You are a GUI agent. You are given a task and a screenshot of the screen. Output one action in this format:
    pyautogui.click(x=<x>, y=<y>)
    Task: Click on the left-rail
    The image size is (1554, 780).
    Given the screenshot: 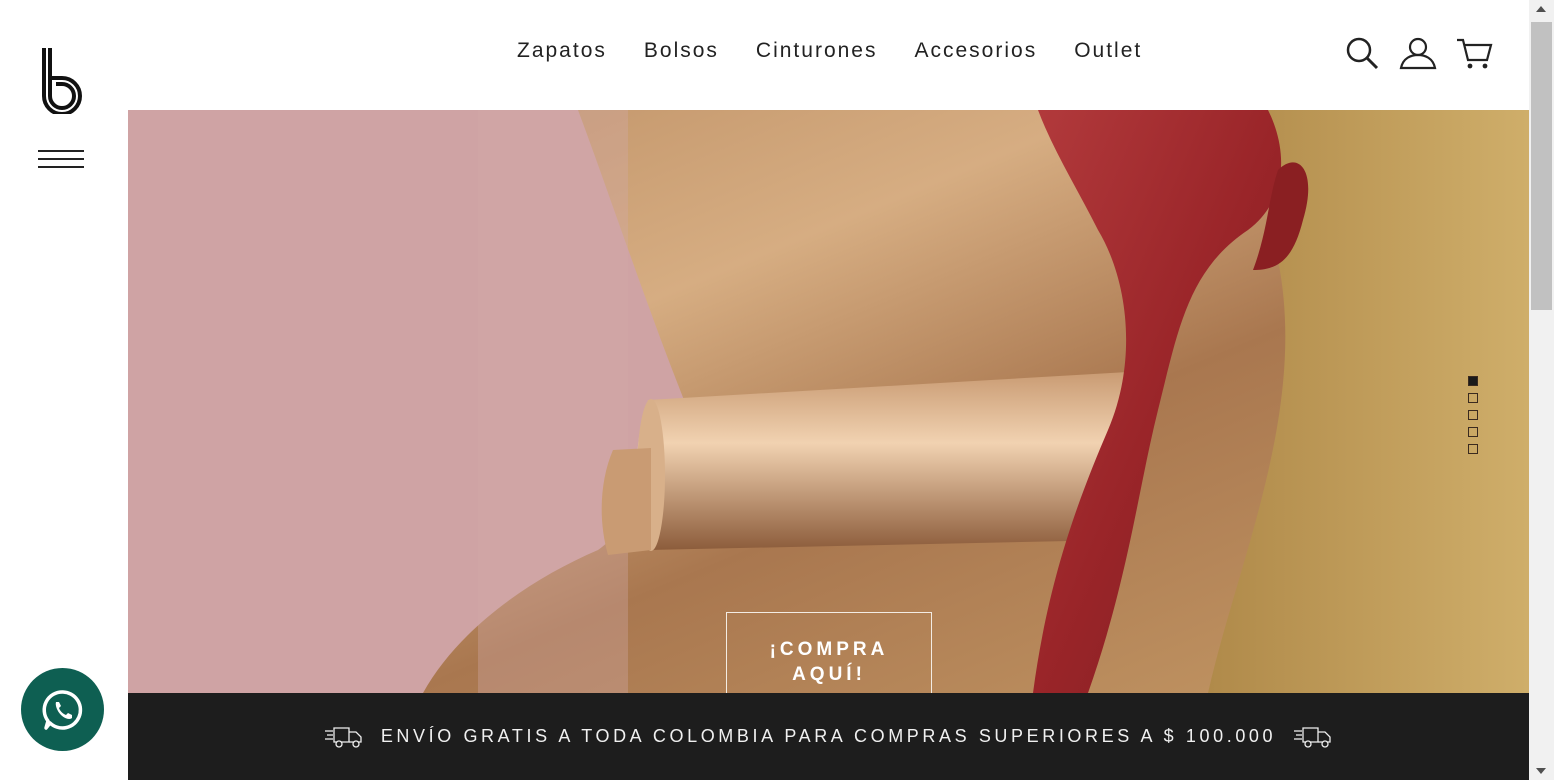 What is the action you would take?
    pyautogui.click(x=64, y=390)
    